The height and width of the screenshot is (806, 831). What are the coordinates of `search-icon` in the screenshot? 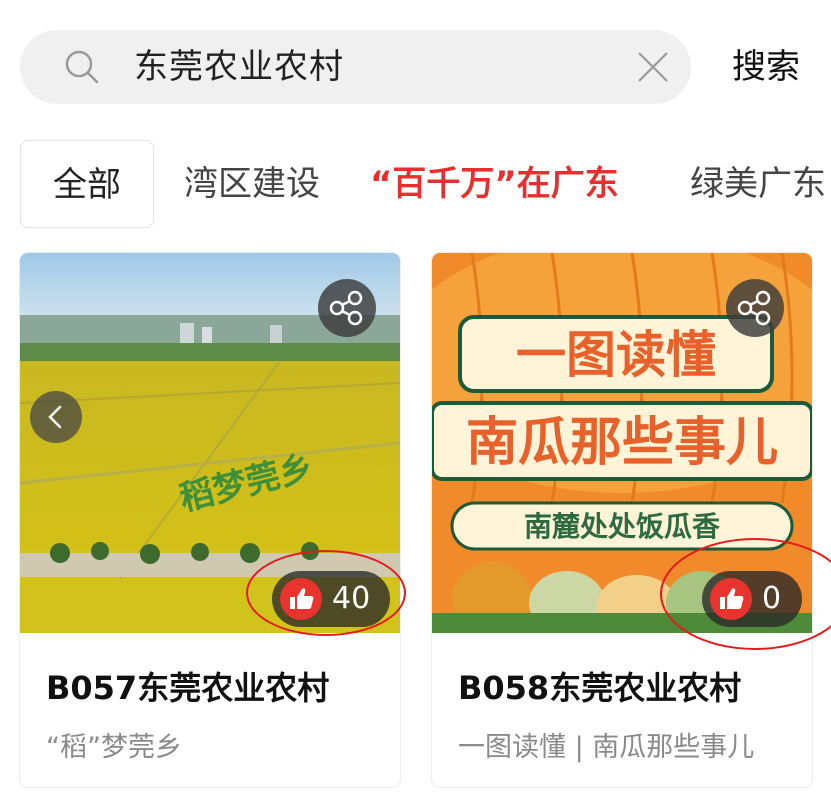 It's located at (82, 67).